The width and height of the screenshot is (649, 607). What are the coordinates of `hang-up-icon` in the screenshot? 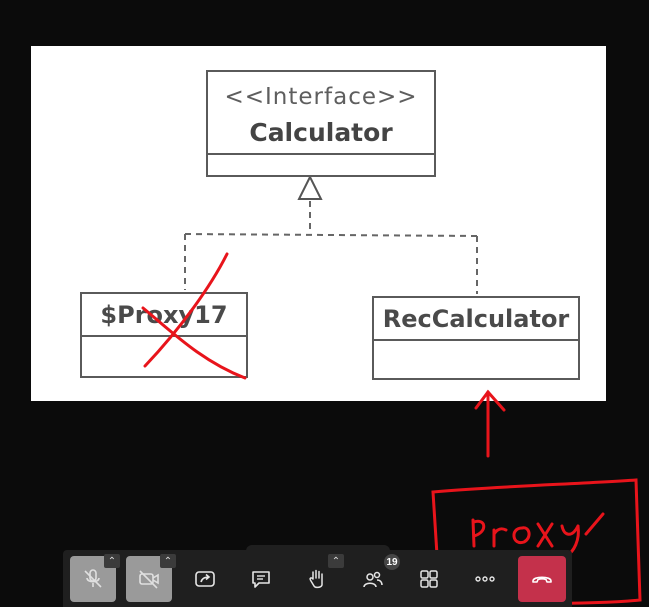 It's located at (542, 579).